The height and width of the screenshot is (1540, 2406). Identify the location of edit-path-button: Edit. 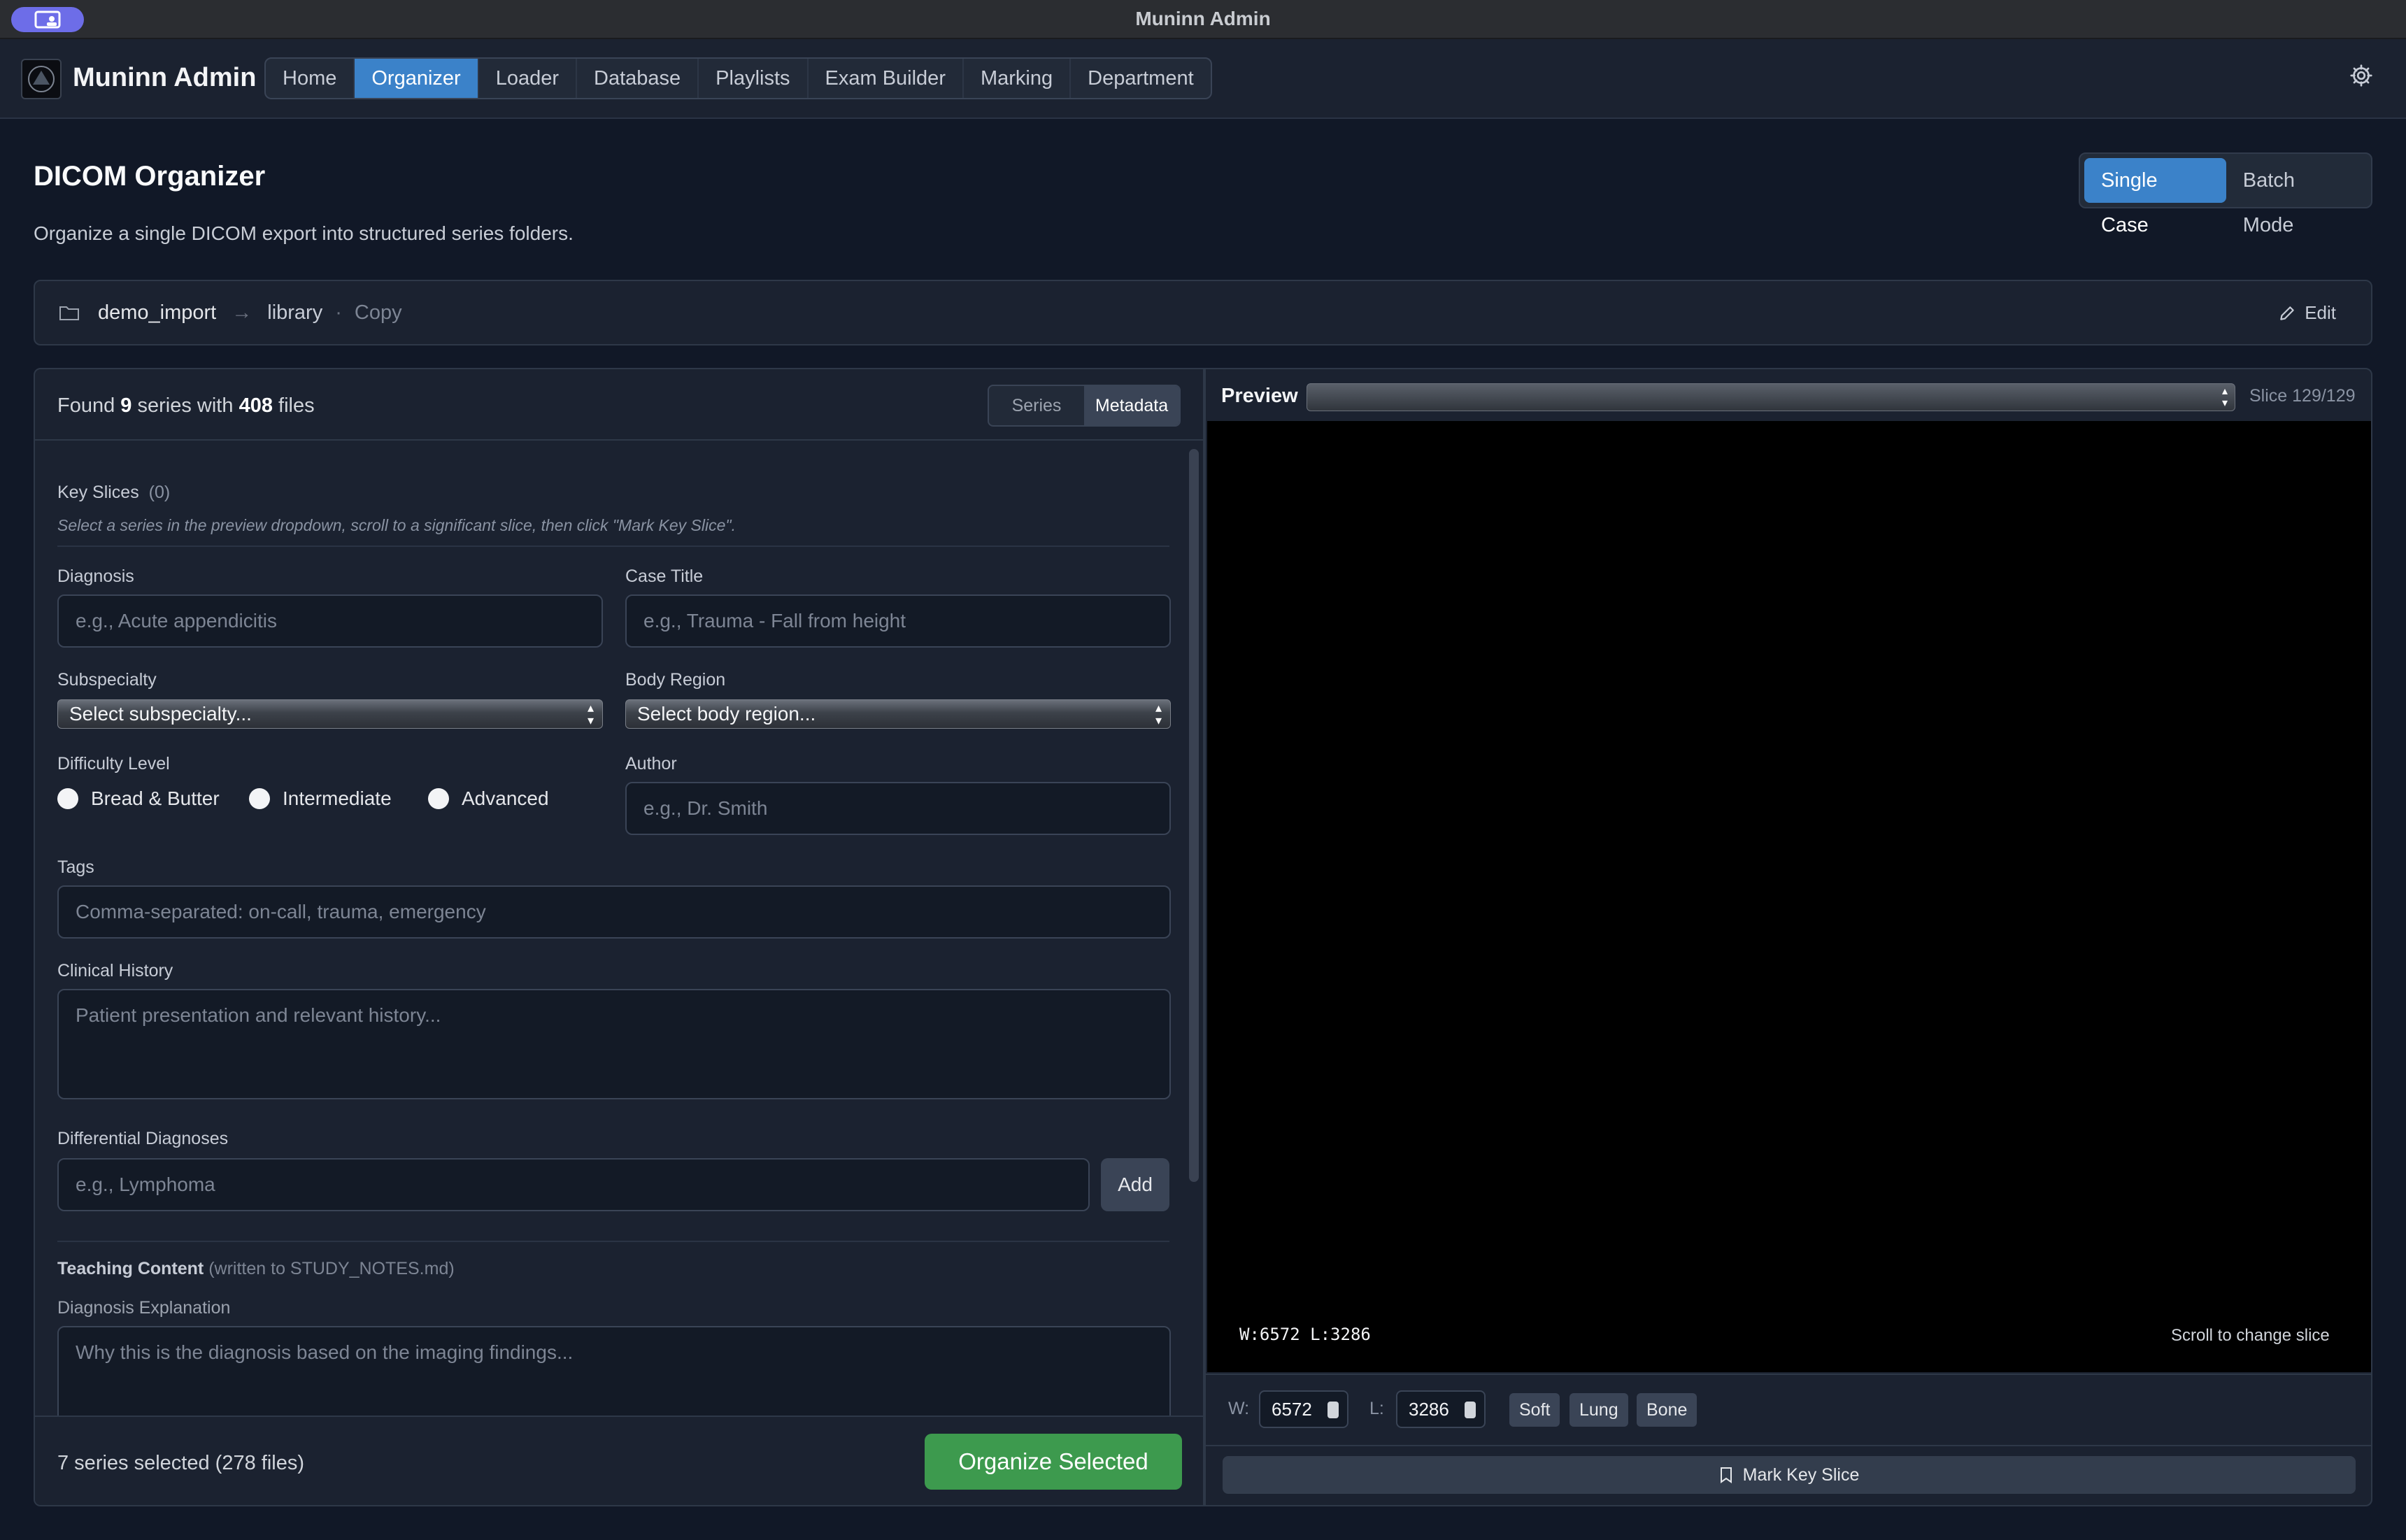
(2307, 313).